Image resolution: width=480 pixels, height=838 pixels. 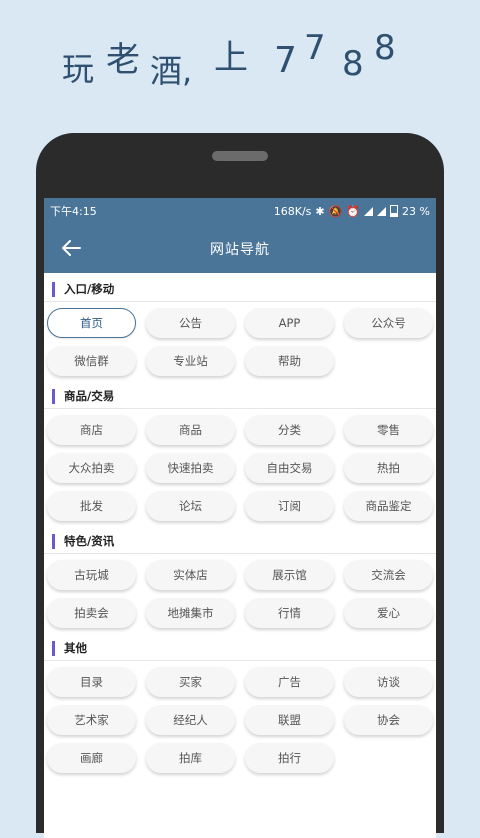 I want to click on mute-icon: 🔕, so click(x=335, y=211).